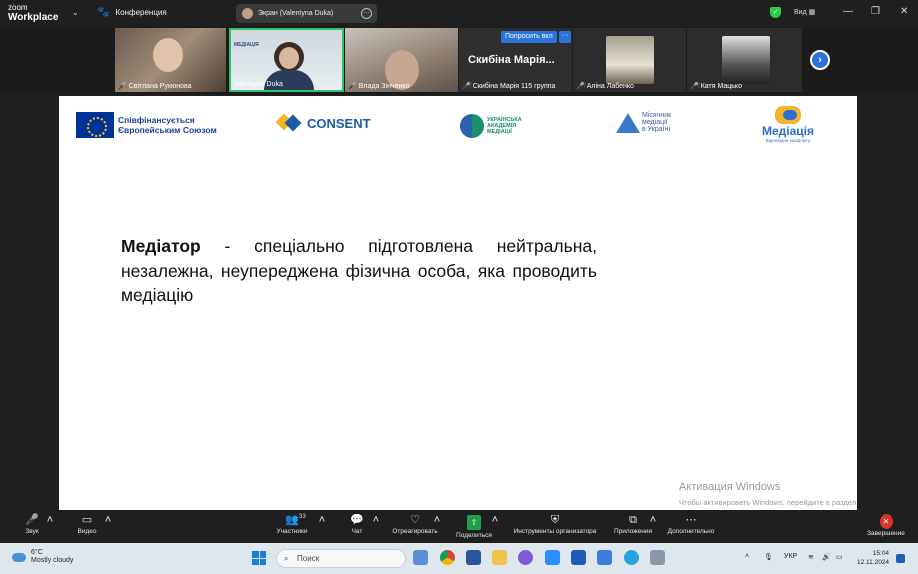 This screenshot has width=918, height=574. What do you see at coordinates (401, 60) in the screenshot?
I see `participant-tile: 🎤̸ Влада Зінченко` at bounding box center [401, 60].